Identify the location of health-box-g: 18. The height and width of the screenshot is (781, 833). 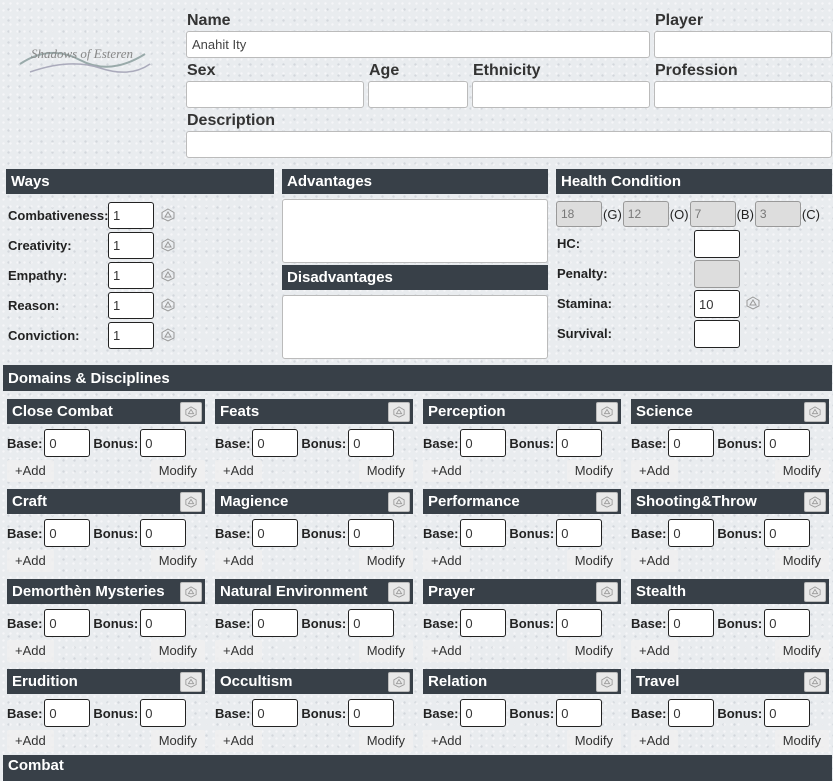
(579, 214).